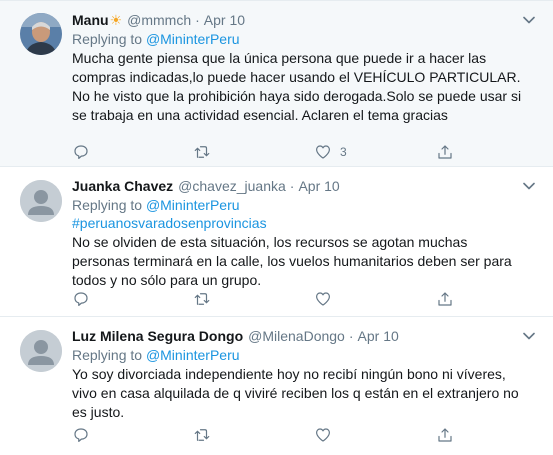 The width and height of the screenshot is (553, 455). I want to click on tweet-header: Manu☀ @mmmch · Apr 10, so click(298, 20).